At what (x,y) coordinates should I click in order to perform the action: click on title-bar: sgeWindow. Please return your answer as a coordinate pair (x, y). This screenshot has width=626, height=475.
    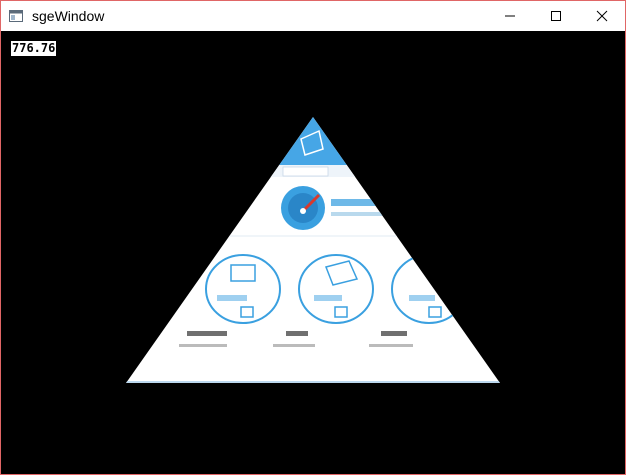
    Looking at the image, I should click on (313, 16).